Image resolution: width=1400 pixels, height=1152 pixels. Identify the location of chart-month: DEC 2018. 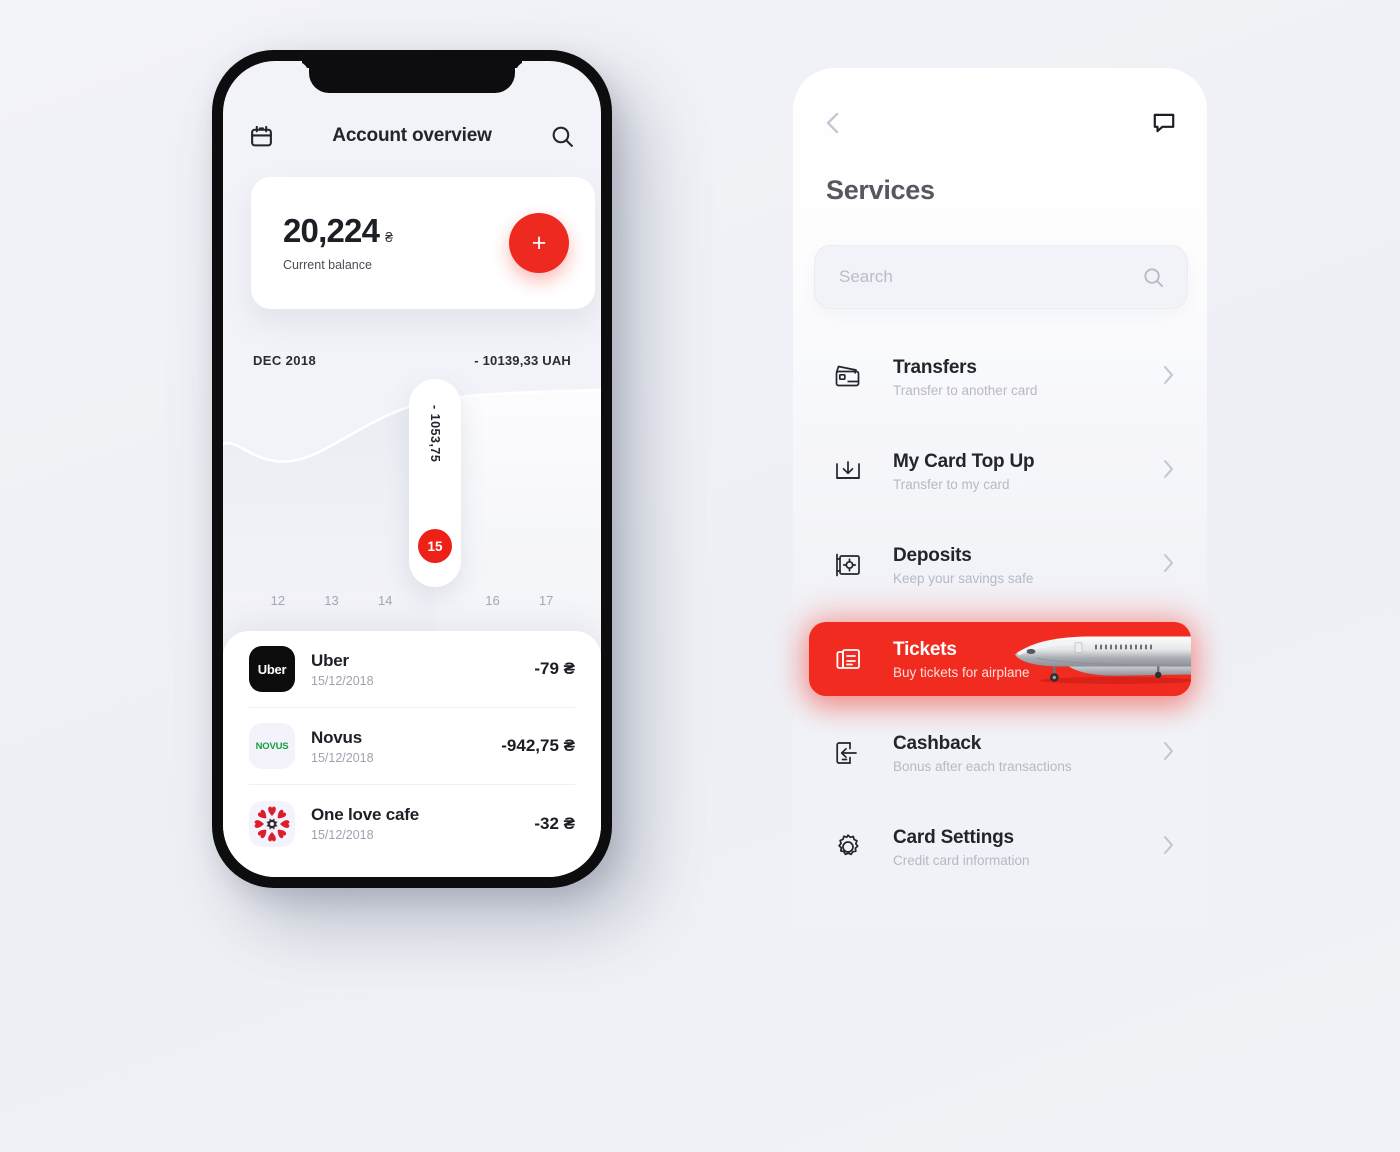
(285, 360).